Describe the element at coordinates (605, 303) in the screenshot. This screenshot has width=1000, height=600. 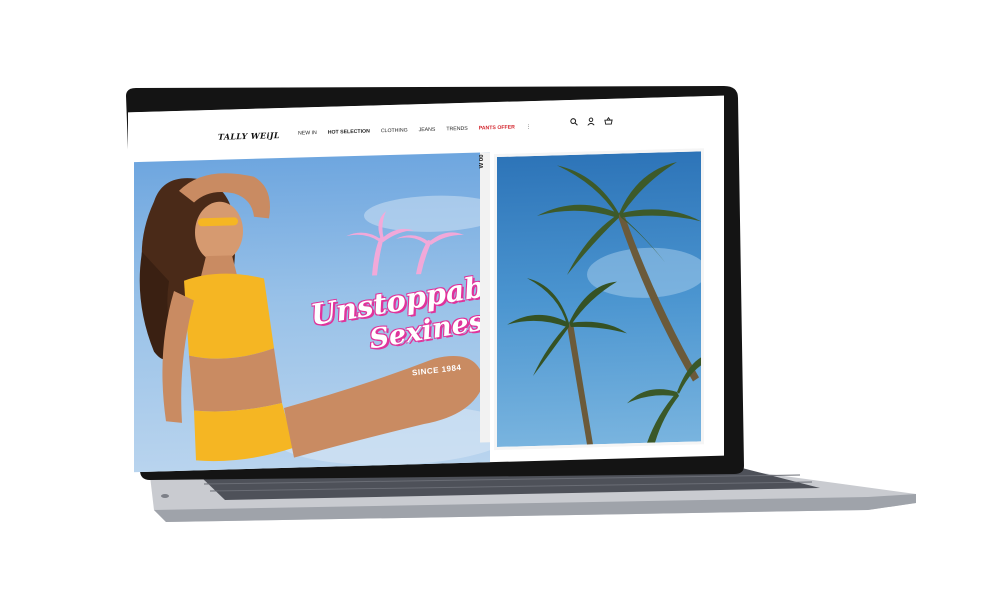
I see `palm-trees-illustration` at that location.